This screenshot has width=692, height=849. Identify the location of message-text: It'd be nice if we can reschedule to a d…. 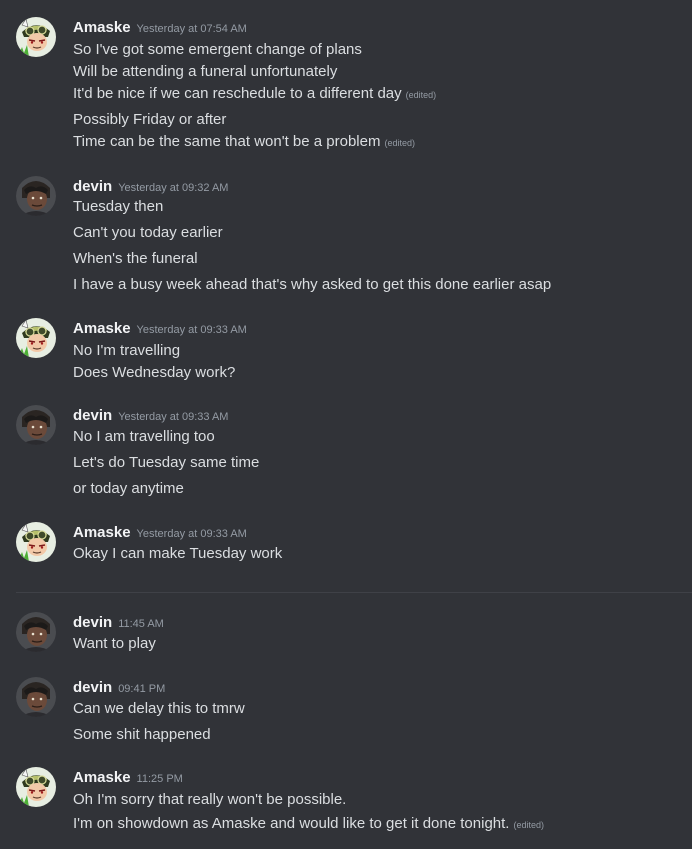
(255, 93).